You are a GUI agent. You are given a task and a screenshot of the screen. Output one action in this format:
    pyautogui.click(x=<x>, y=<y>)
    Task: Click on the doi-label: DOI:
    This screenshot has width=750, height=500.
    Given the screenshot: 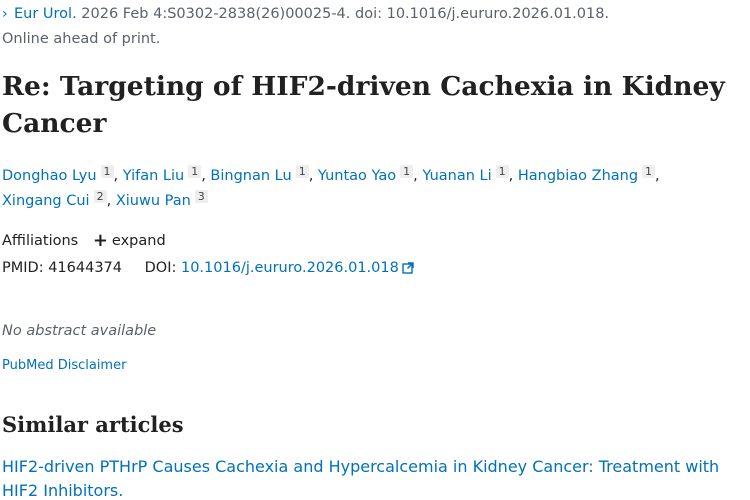 What is the action you would take?
    pyautogui.click(x=160, y=268)
    